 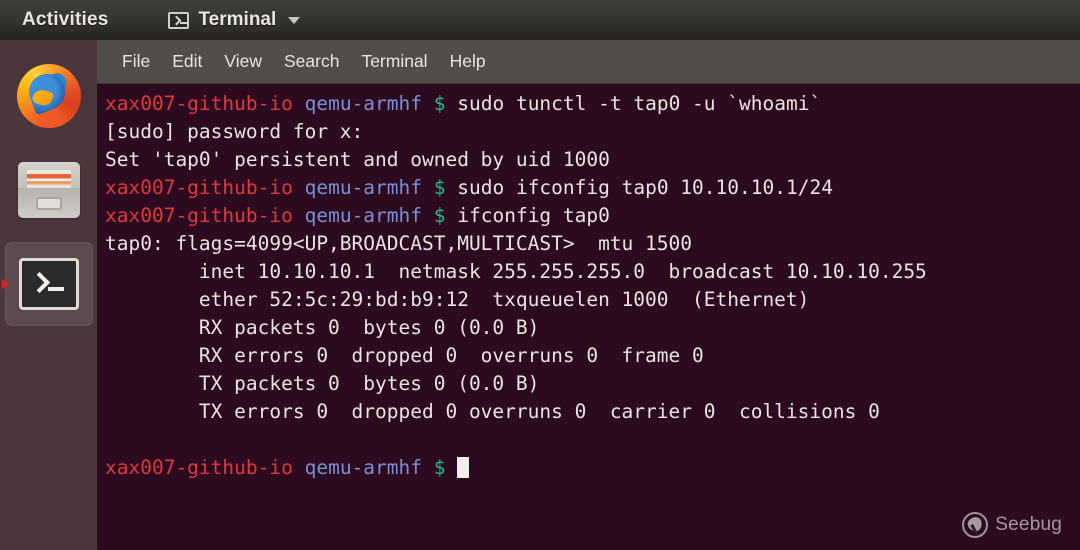 I want to click on app-menu-button: Terminal, so click(x=234, y=20).